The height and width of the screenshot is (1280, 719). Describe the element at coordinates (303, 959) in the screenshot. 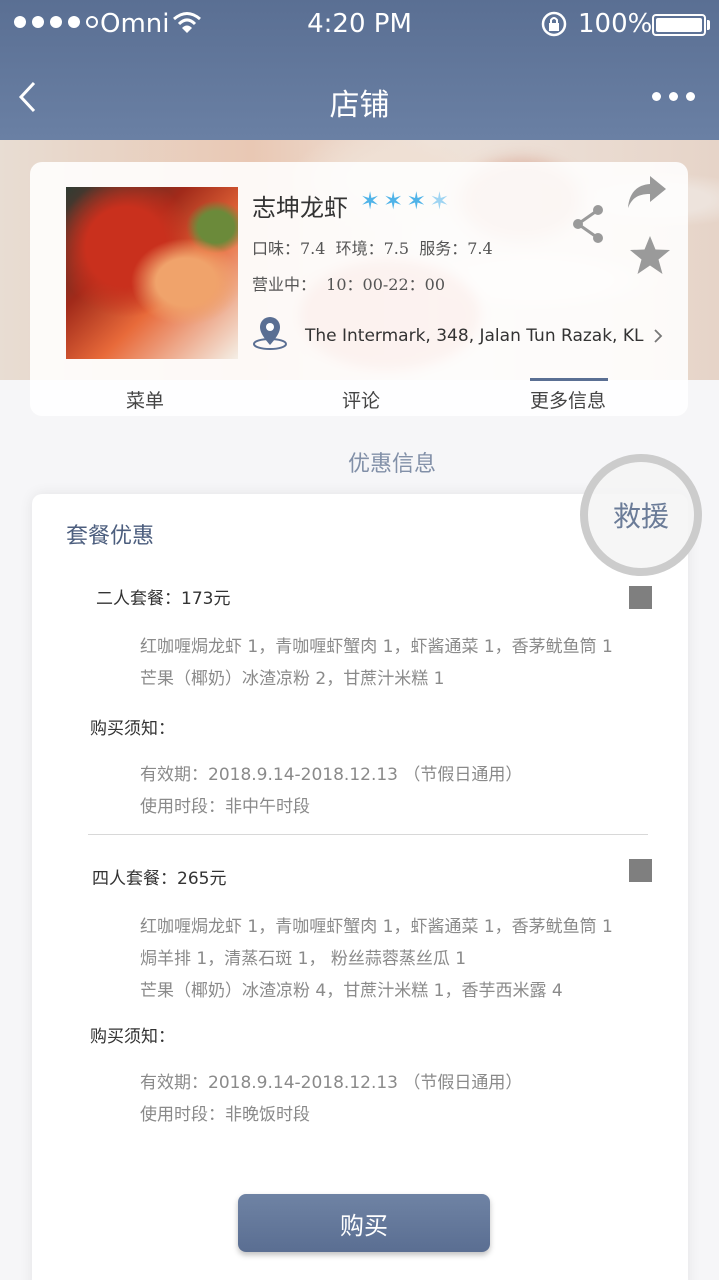

I see `package-item-line: 焗羊排 1，清蒸石斑 1， 粉丝蒜蓉蒸丝瓜 1` at that location.